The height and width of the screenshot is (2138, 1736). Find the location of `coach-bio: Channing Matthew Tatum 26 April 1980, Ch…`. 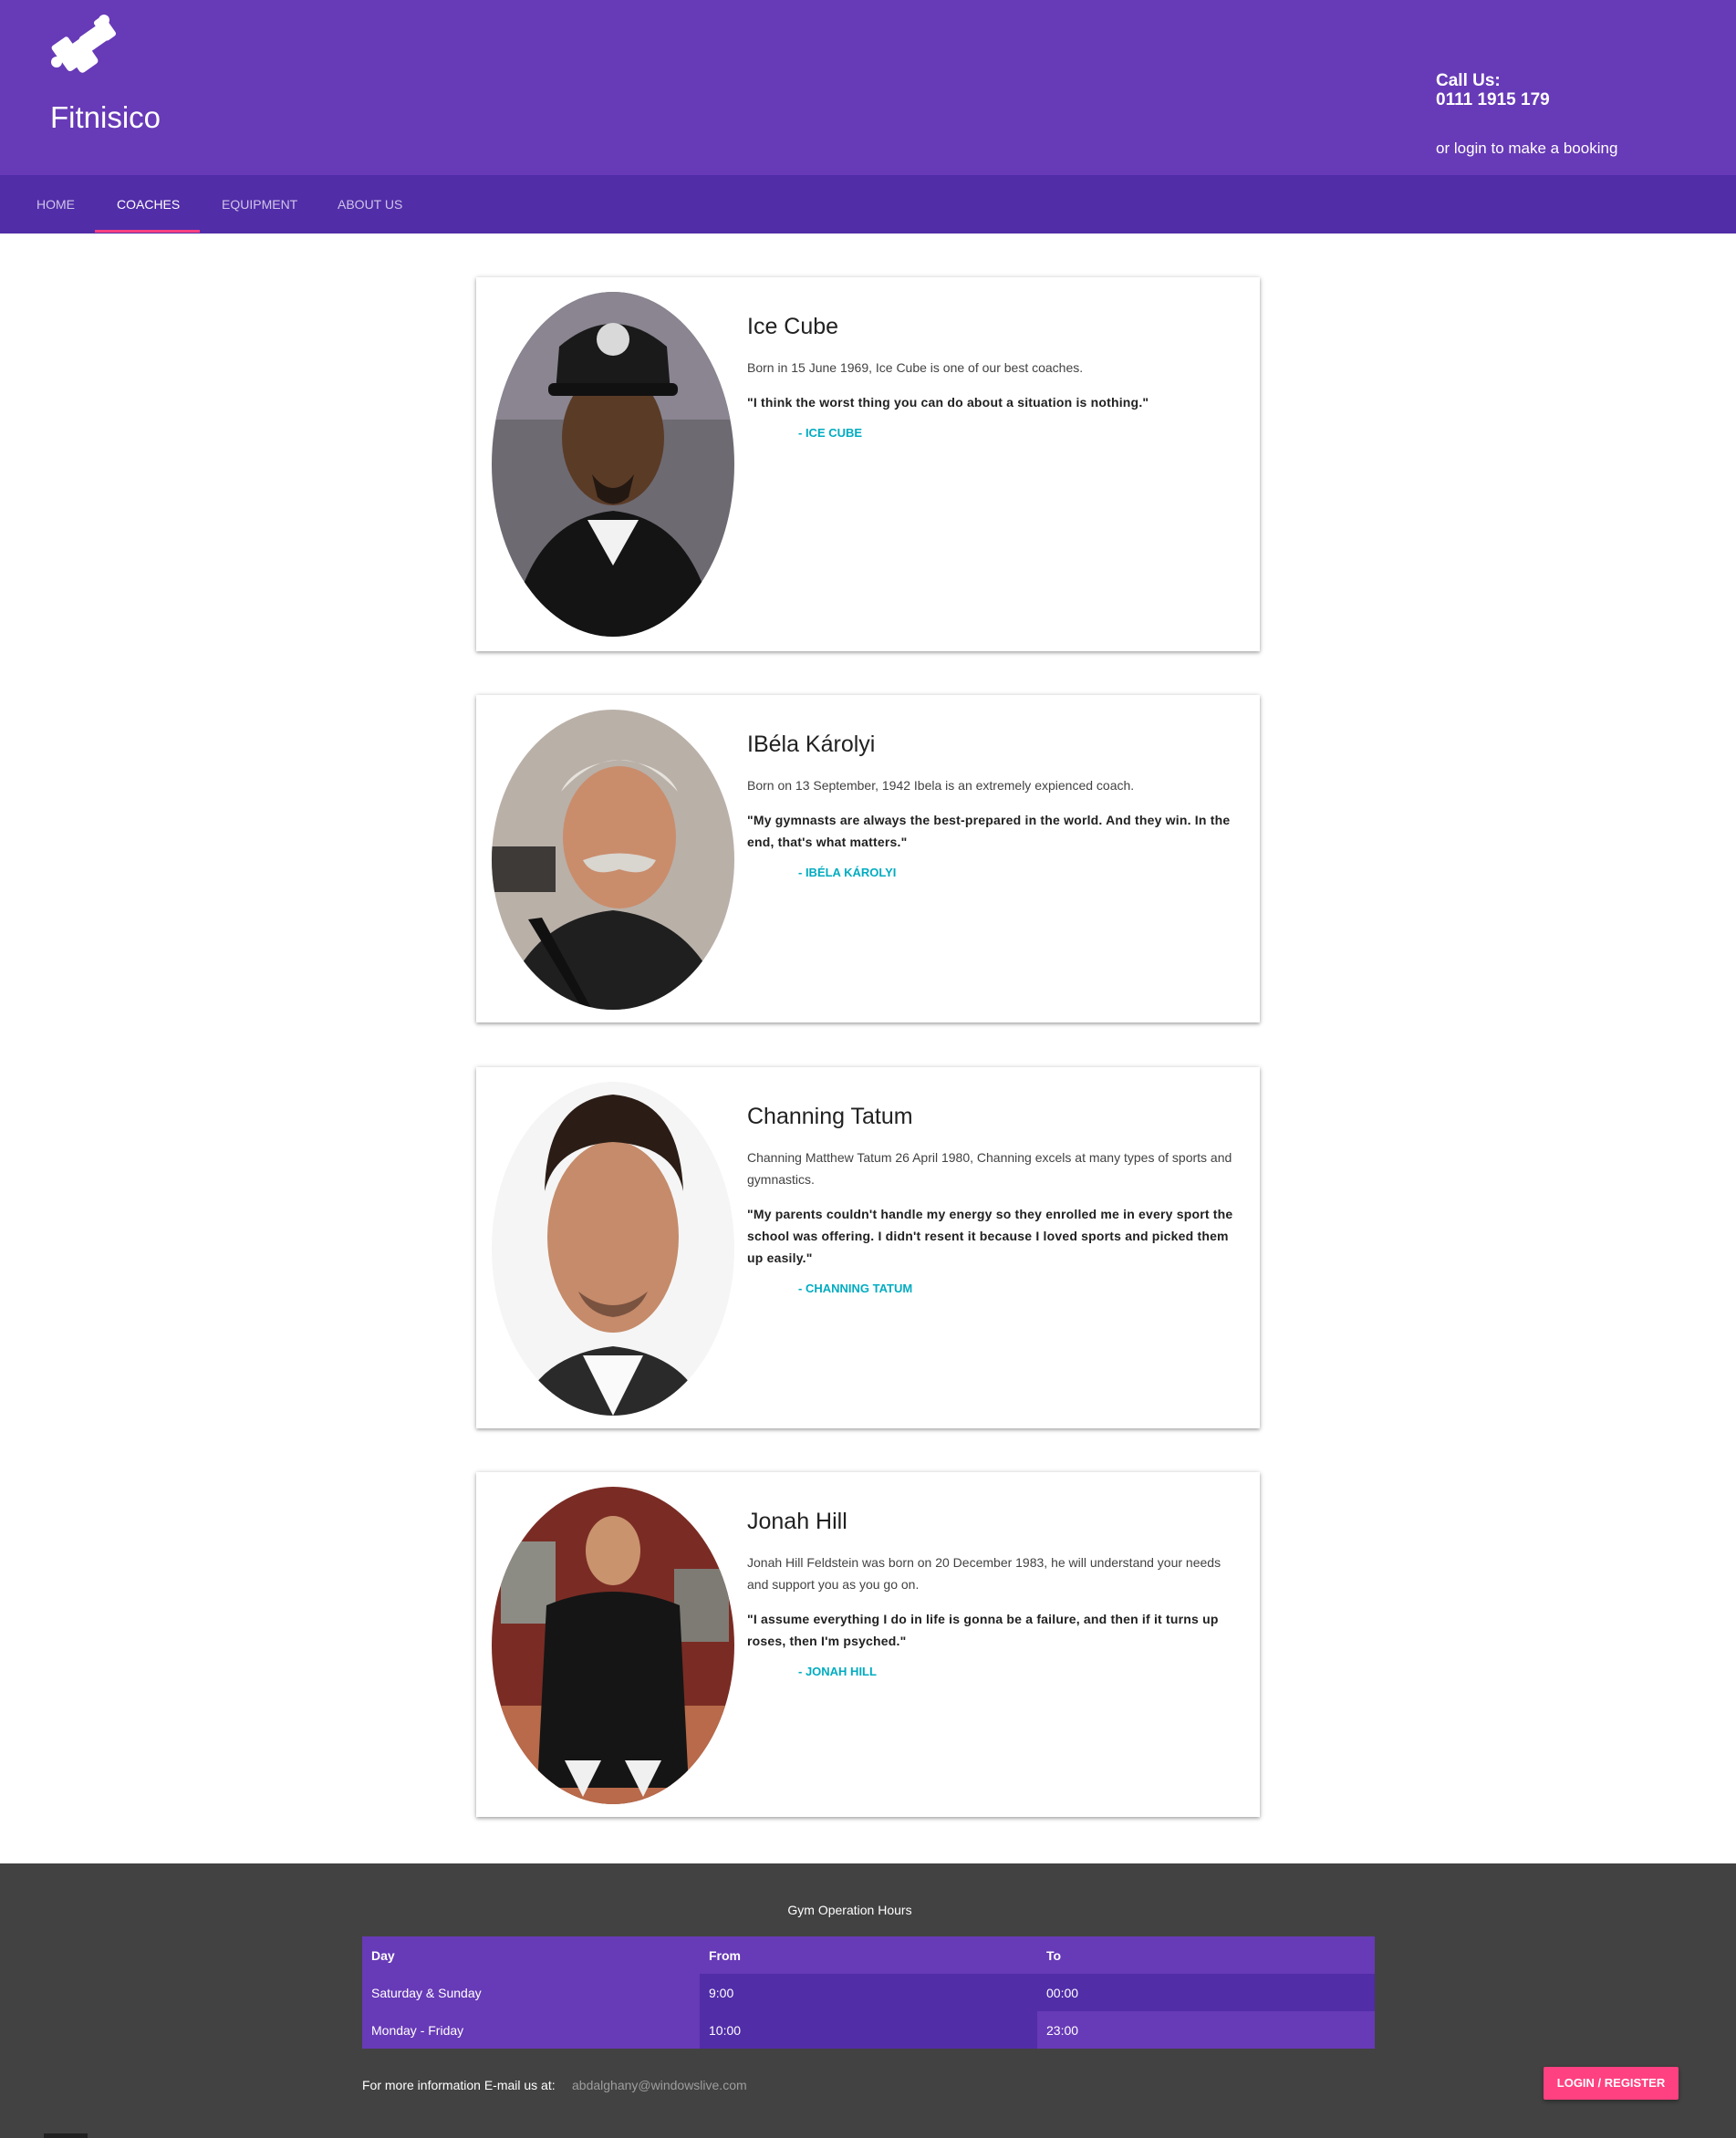

coach-bio: Channing Matthew Tatum 26 April 1980, Ch… is located at coordinates (989, 1168).